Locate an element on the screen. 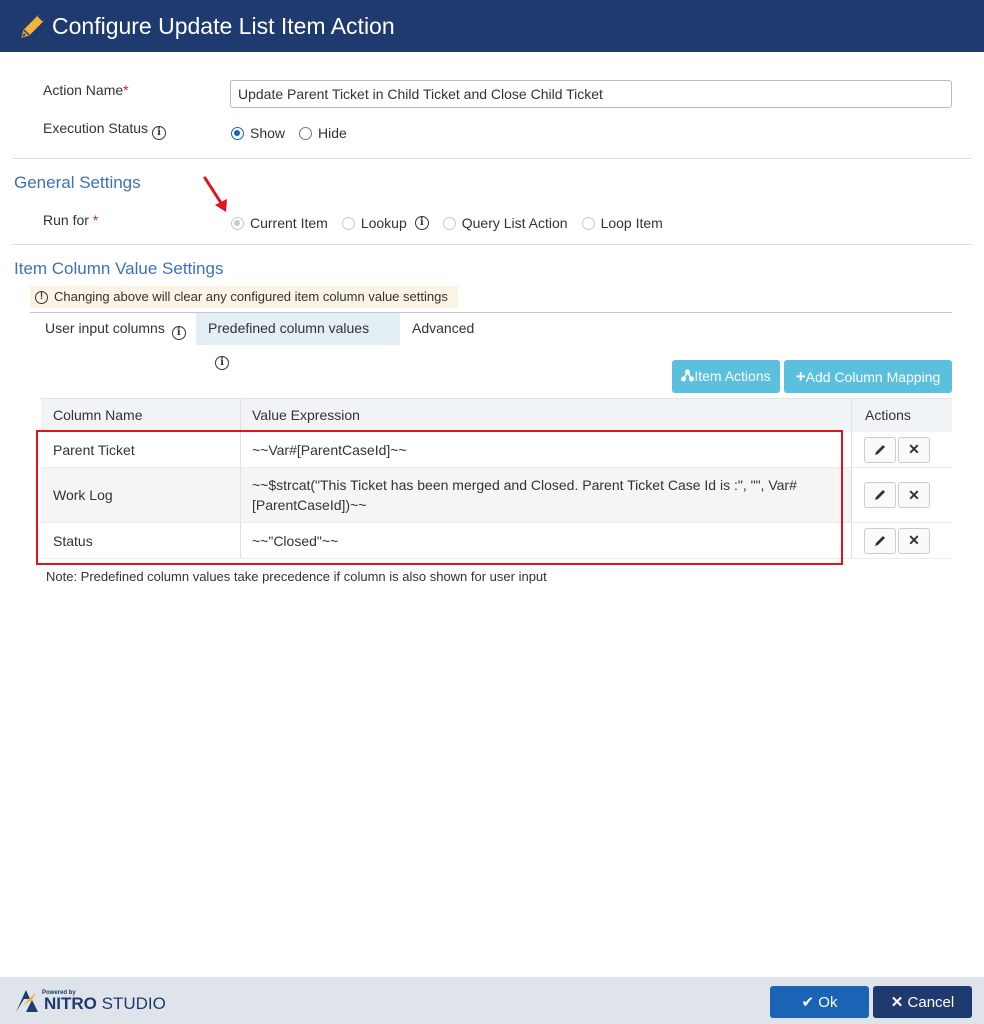  add-column-mapping-label: Add Column Mapping is located at coordinates (873, 377).